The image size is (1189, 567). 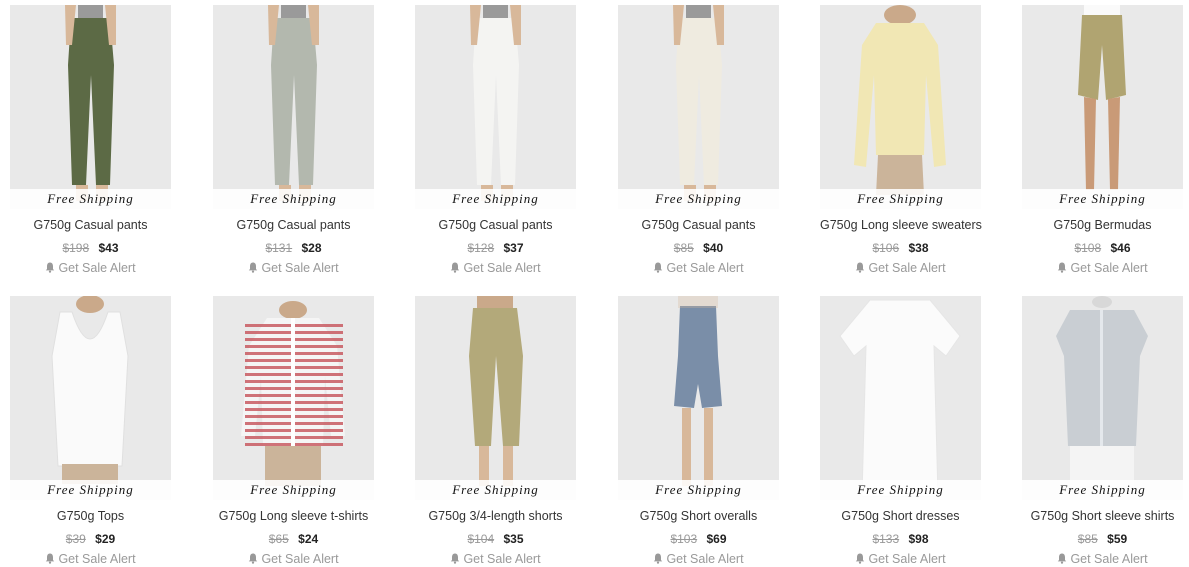 I want to click on product-category: Bermudas, so click(x=1123, y=225).